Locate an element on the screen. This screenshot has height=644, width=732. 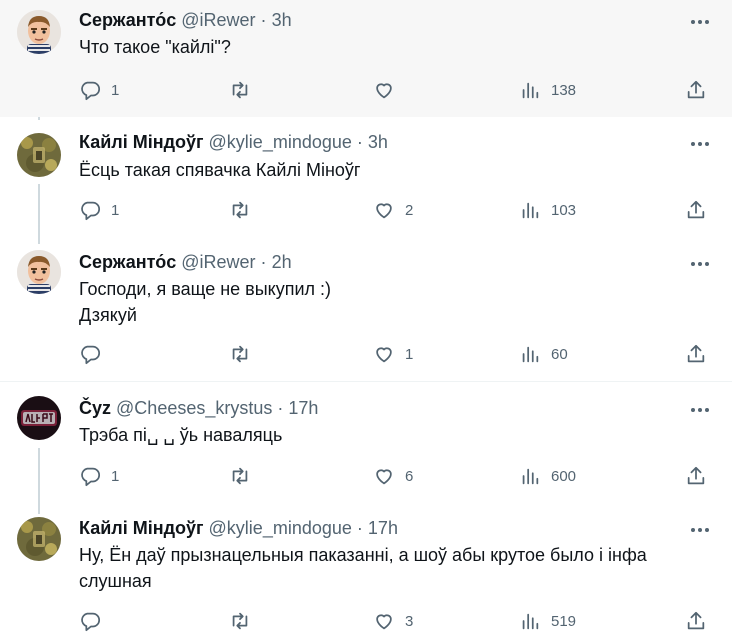
like-button is located at coordinates (389, 90).